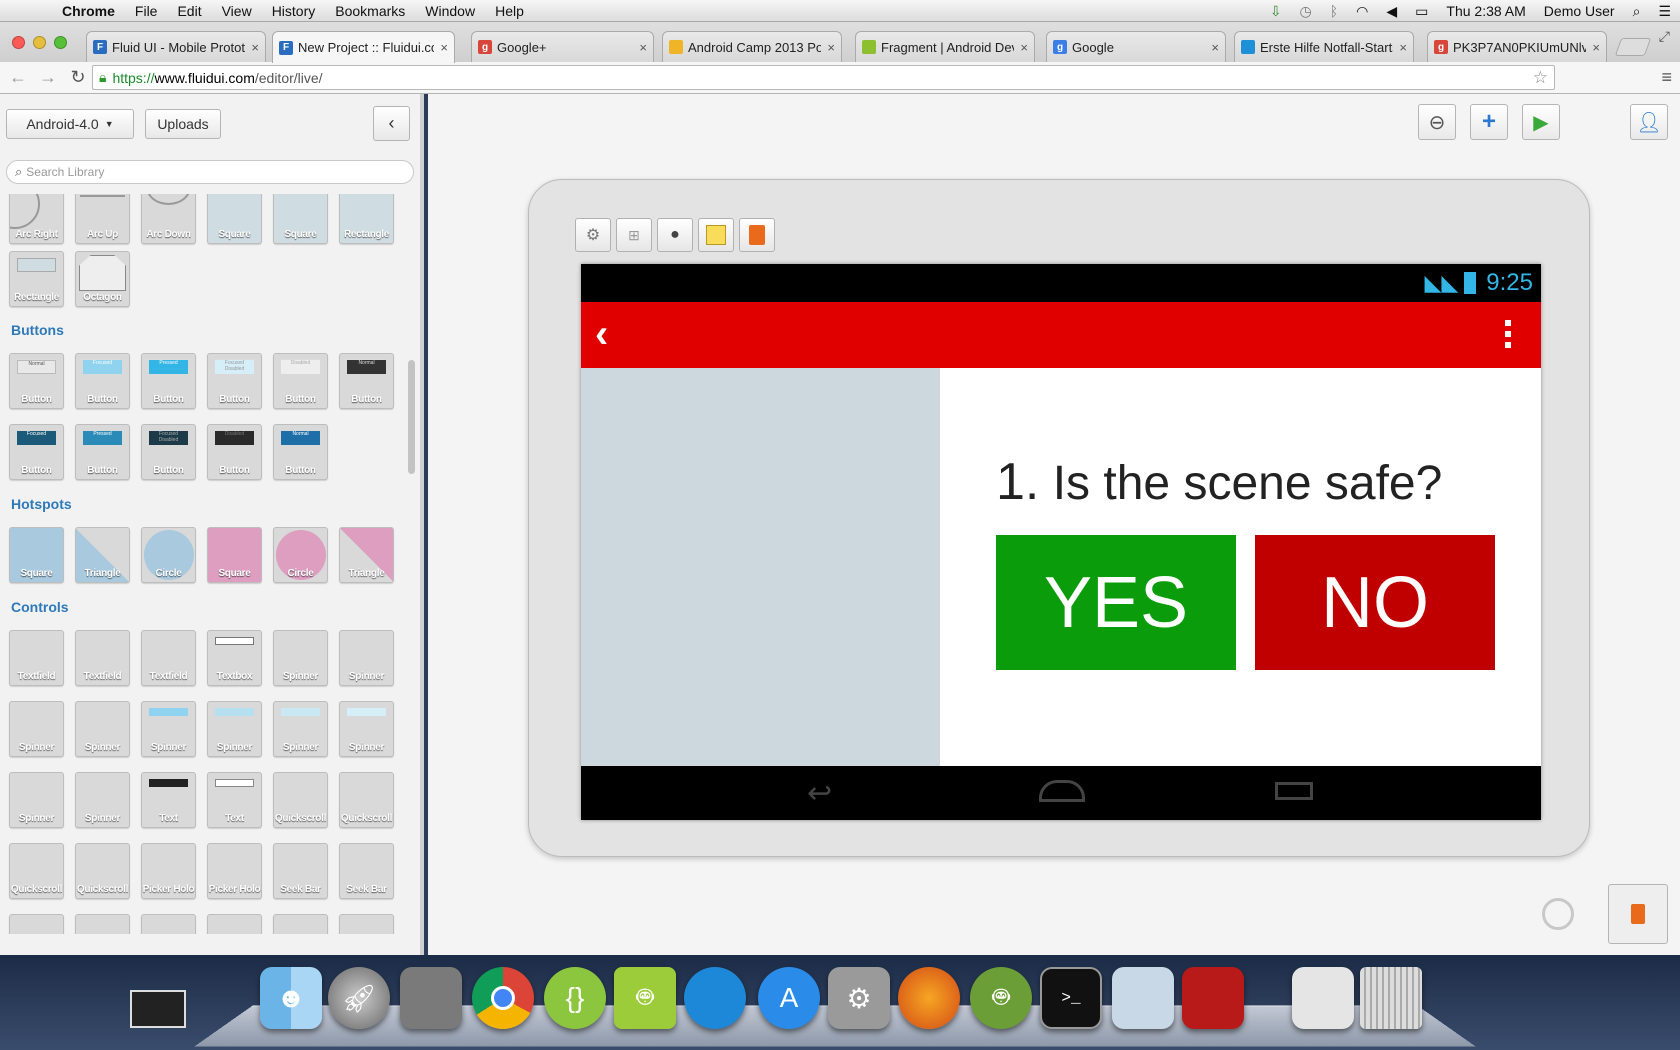 This screenshot has height=1050, width=1680. What do you see at coordinates (1334, 11) in the screenshot?
I see `bluetooth-icon: ᛒ` at bounding box center [1334, 11].